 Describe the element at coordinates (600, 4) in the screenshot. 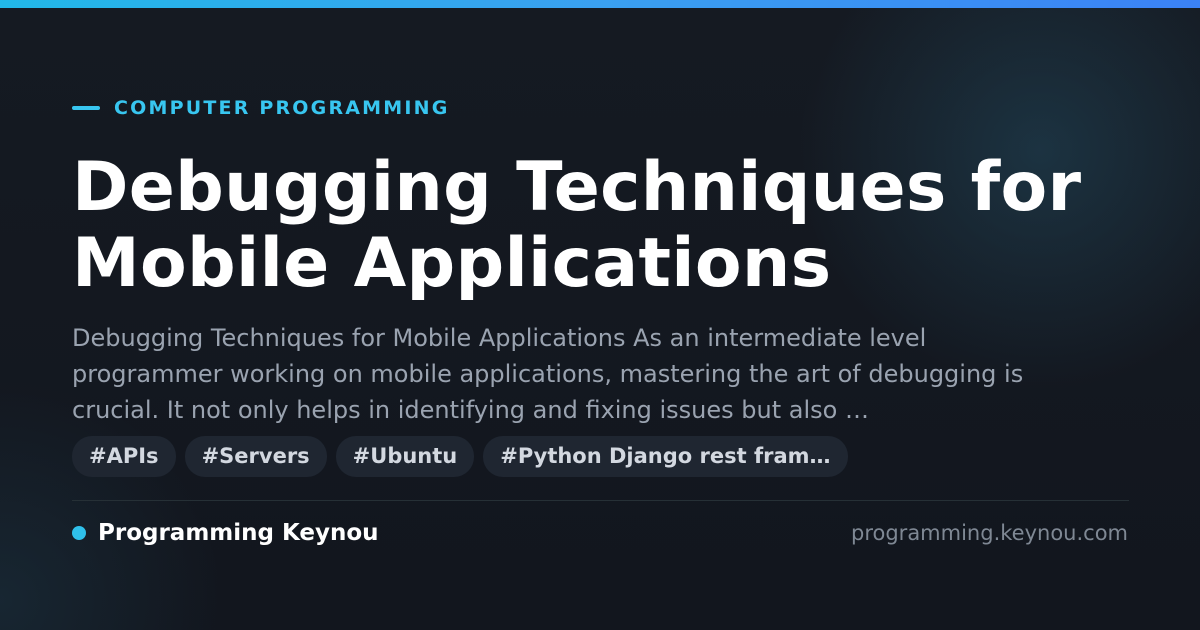

I see `accent-top-bar` at that location.